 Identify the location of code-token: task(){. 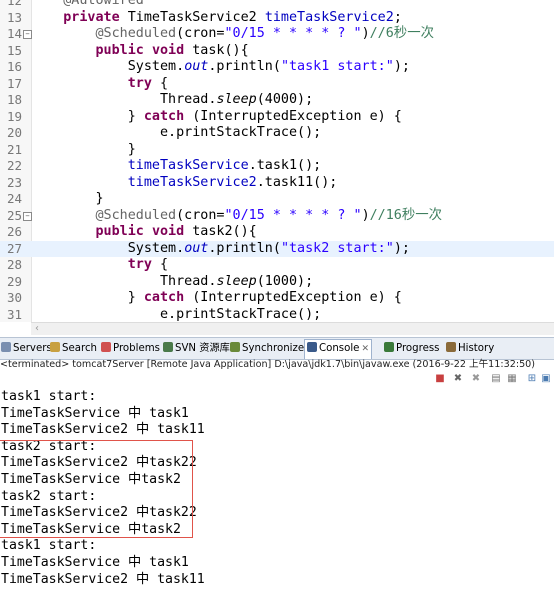
(216, 50).